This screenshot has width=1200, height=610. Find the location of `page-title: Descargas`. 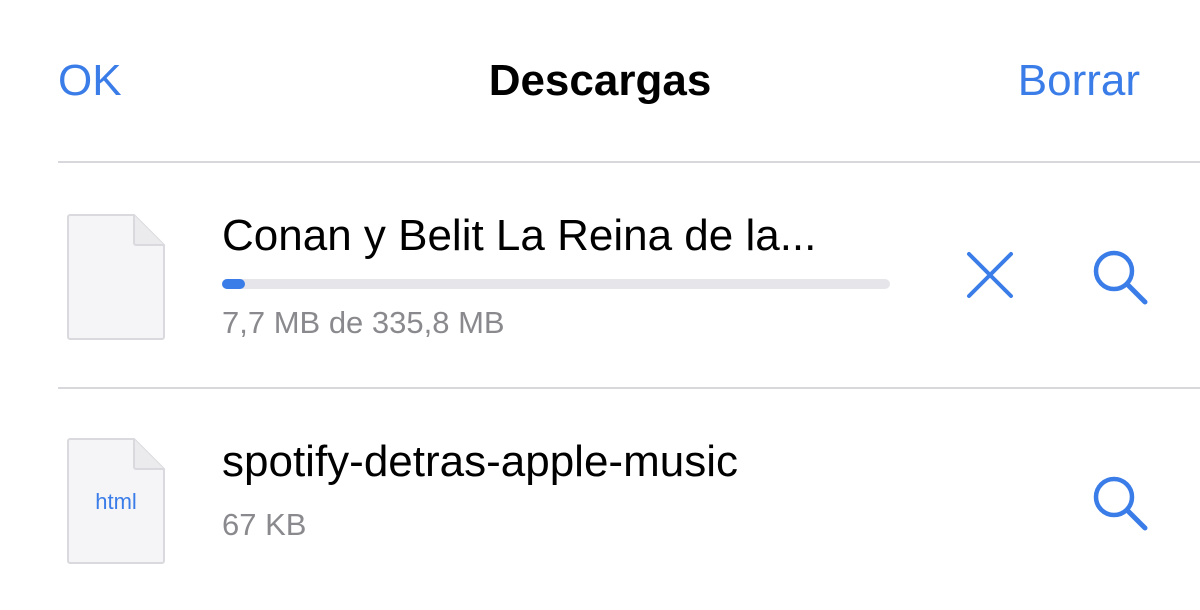

page-title: Descargas is located at coordinates (600, 80).